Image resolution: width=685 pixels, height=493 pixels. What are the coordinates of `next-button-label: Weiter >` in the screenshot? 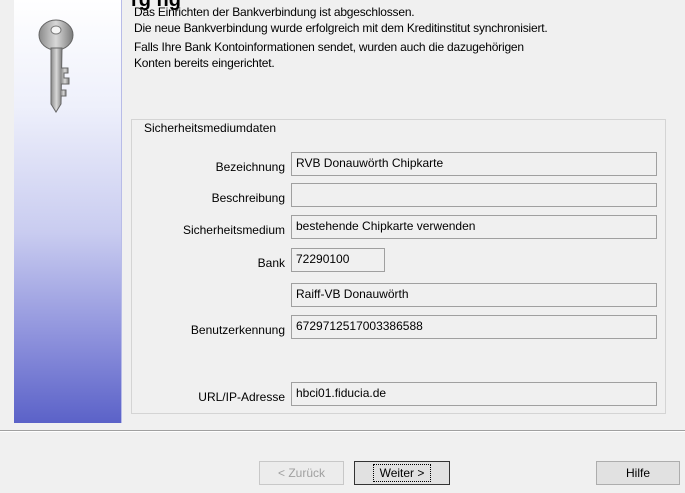 It's located at (402, 473).